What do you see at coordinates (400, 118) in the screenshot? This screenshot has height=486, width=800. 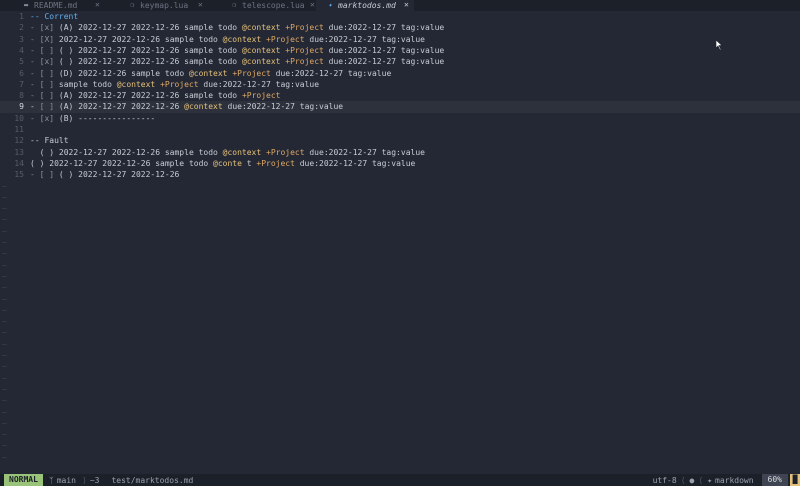 I see `editor-line: 10- [x] (B) ----------------` at bounding box center [400, 118].